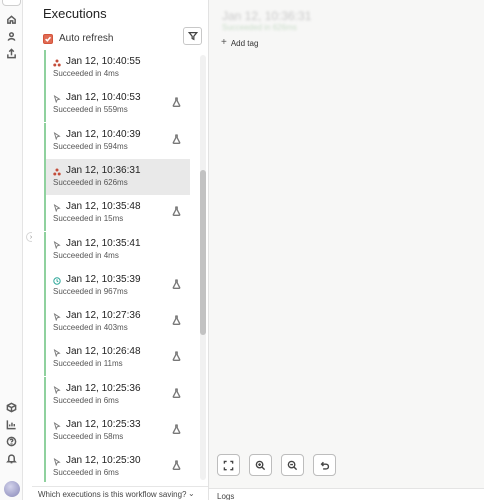  What do you see at coordinates (57, 280) in the screenshot?
I see `clock-icon` at bounding box center [57, 280].